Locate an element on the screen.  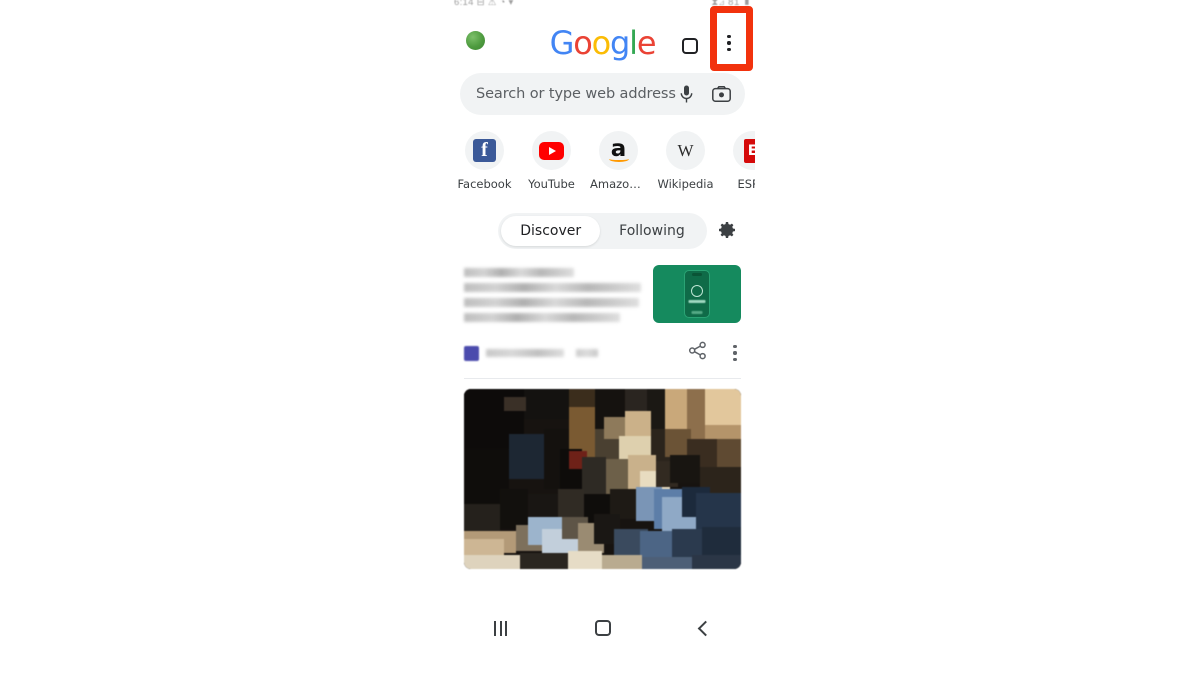
youtube-icon is located at coordinates (551, 150).